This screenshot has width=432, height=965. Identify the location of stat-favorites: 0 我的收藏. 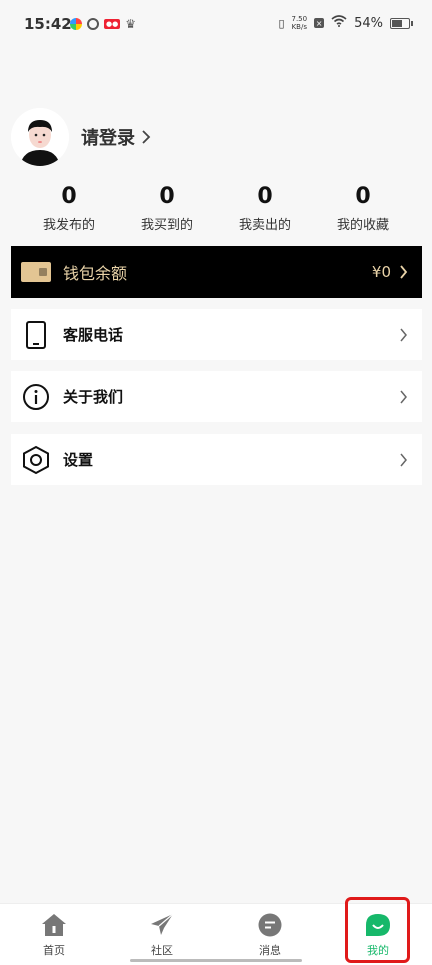
(363, 208).